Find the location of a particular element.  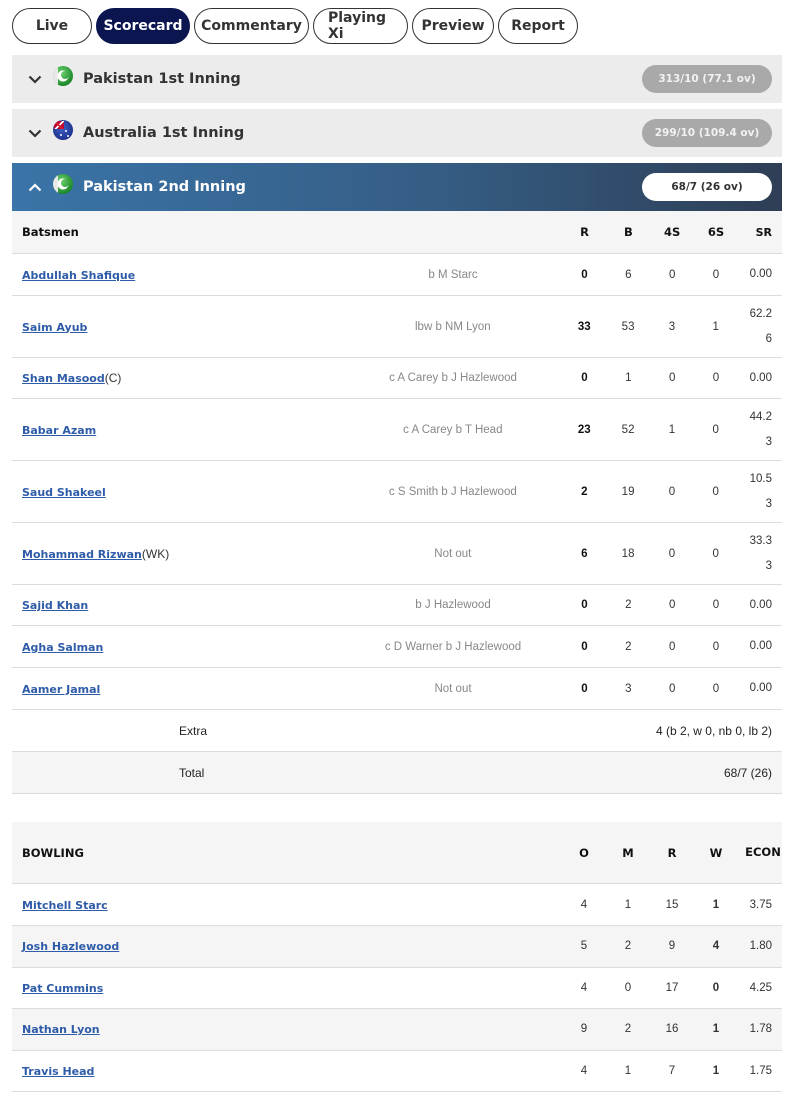

inning-header-pakistan-1st: Pakistan 1st Inning 313/10 (77.1 ov) is located at coordinates (397, 79).